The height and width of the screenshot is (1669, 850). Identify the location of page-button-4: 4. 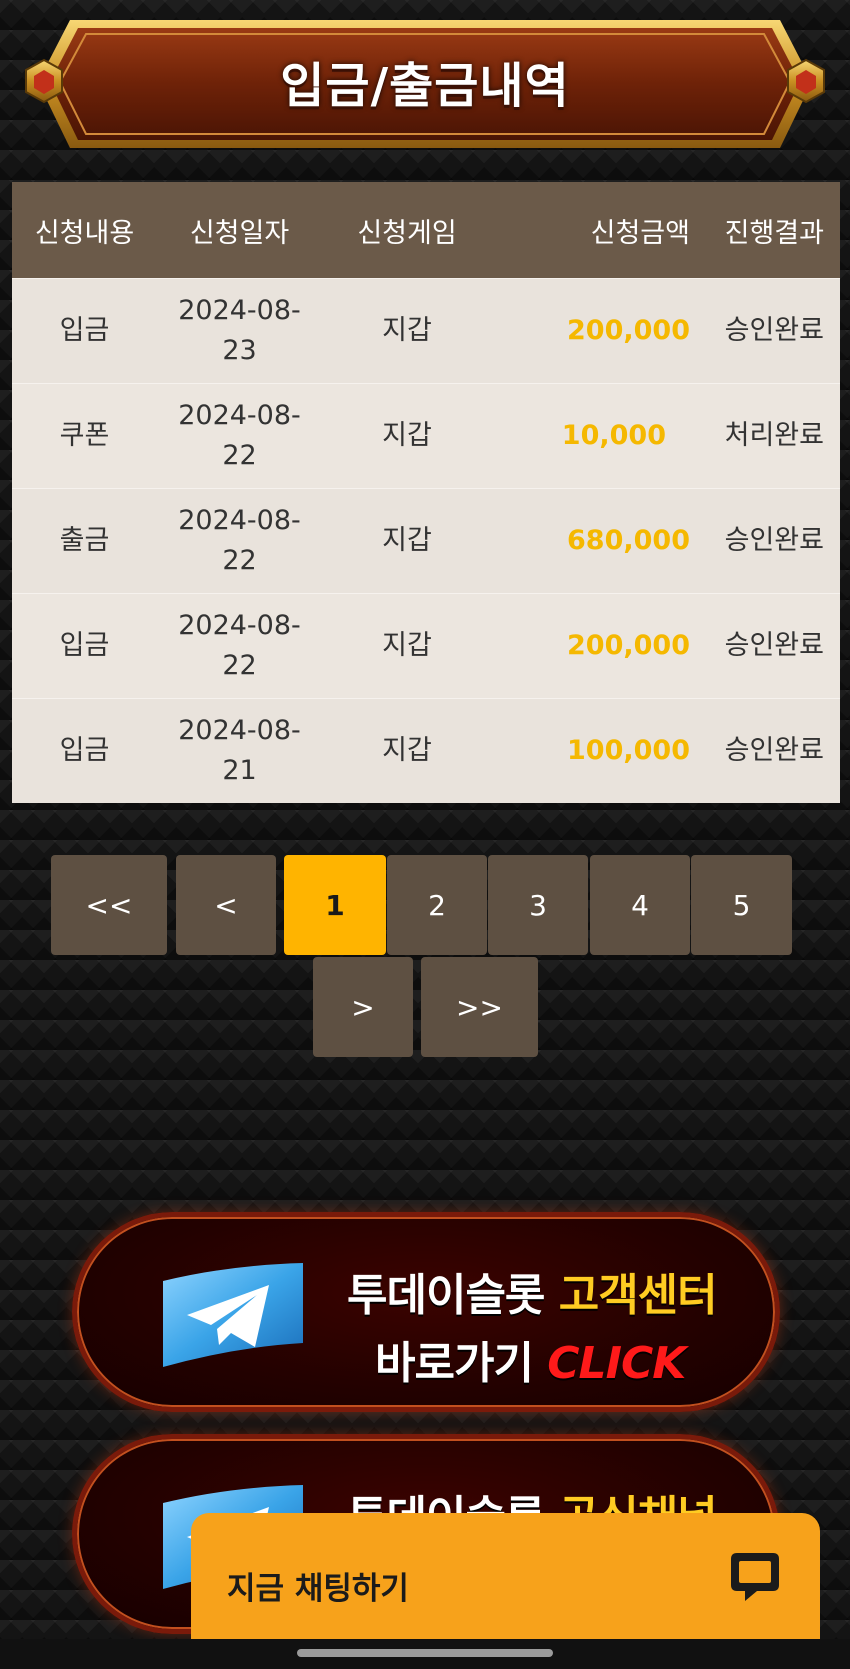
(640, 905).